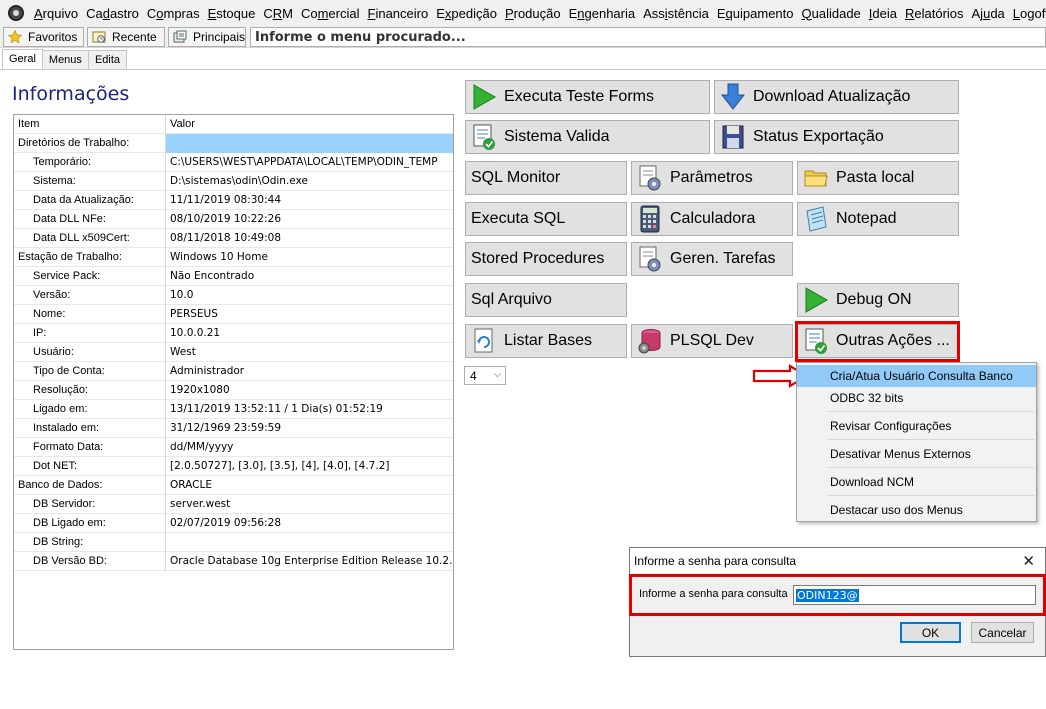 The image size is (1046, 709). What do you see at coordinates (836, 97) in the screenshot?
I see `download-atualizacao-button: Download Atualização` at bounding box center [836, 97].